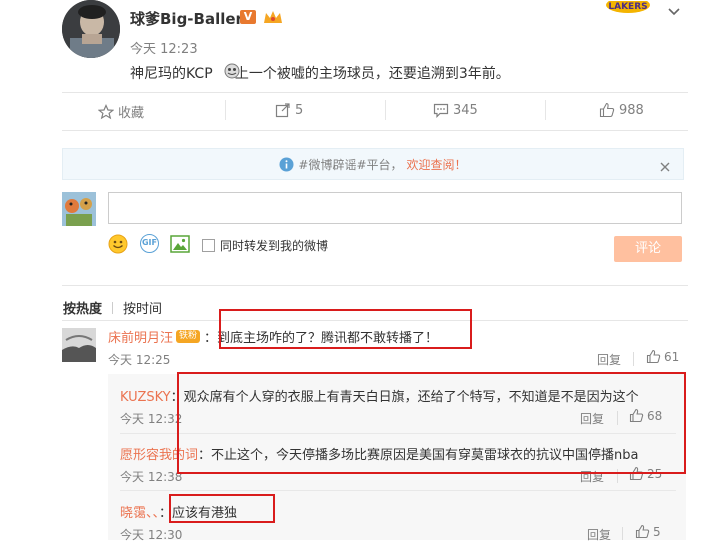 The width and height of the screenshot is (710, 543). Describe the element at coordinates (180, 246) in the screenshot. I see `image-upload-icon` at that location.